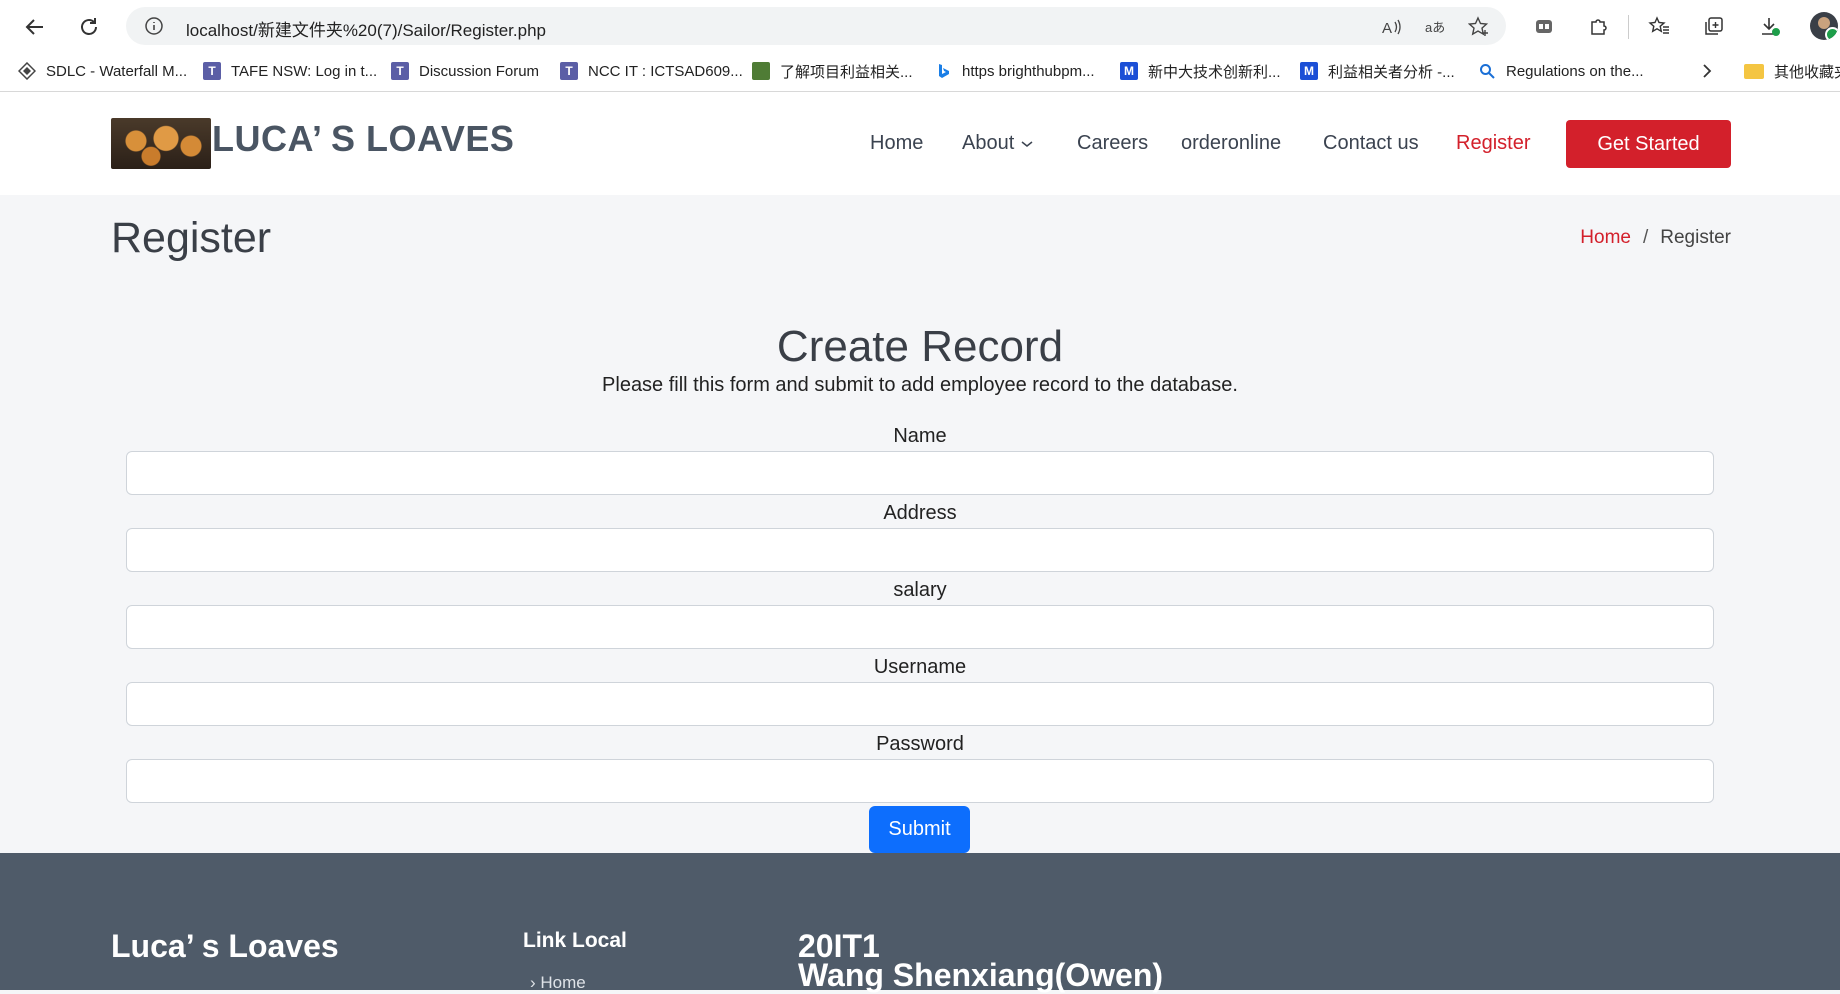 The width and height of the screenshot is (1840, 994). I want to click on page-title: Register, so click(191, 238).